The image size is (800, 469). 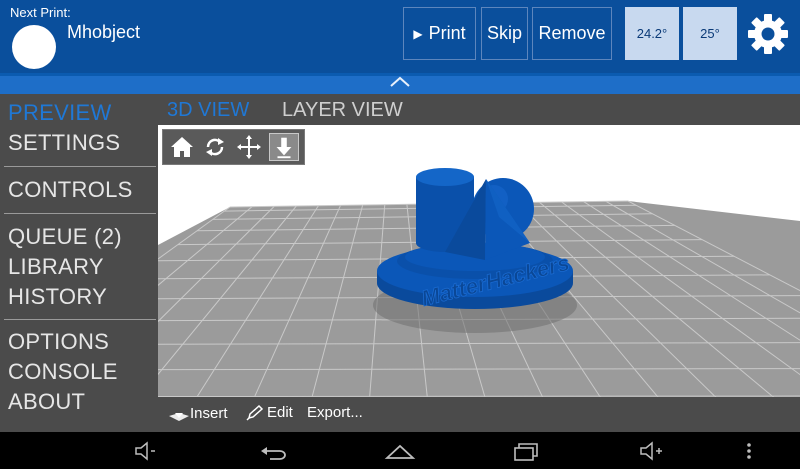 I want to click on move-icon, so click(x=249, y=147).